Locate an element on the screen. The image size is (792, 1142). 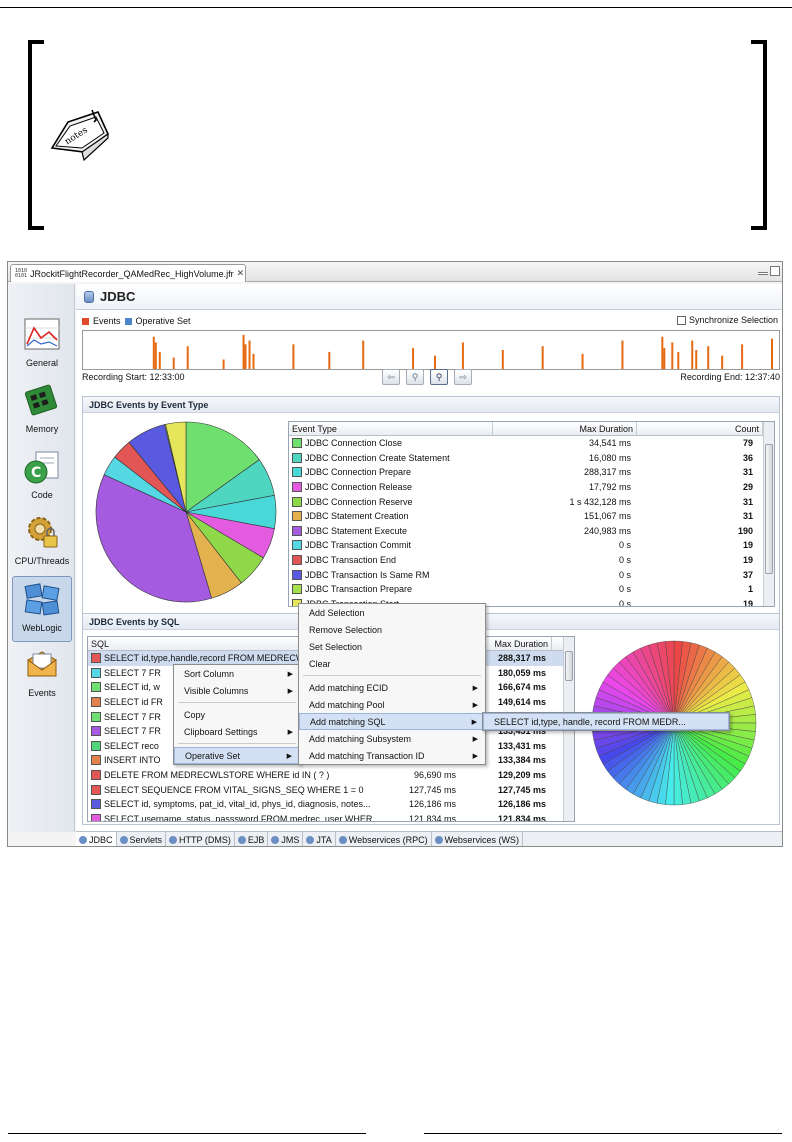
table-row: JDBC Transaction Is Same RM 0 s 37 is located at coordinates (531, 574).